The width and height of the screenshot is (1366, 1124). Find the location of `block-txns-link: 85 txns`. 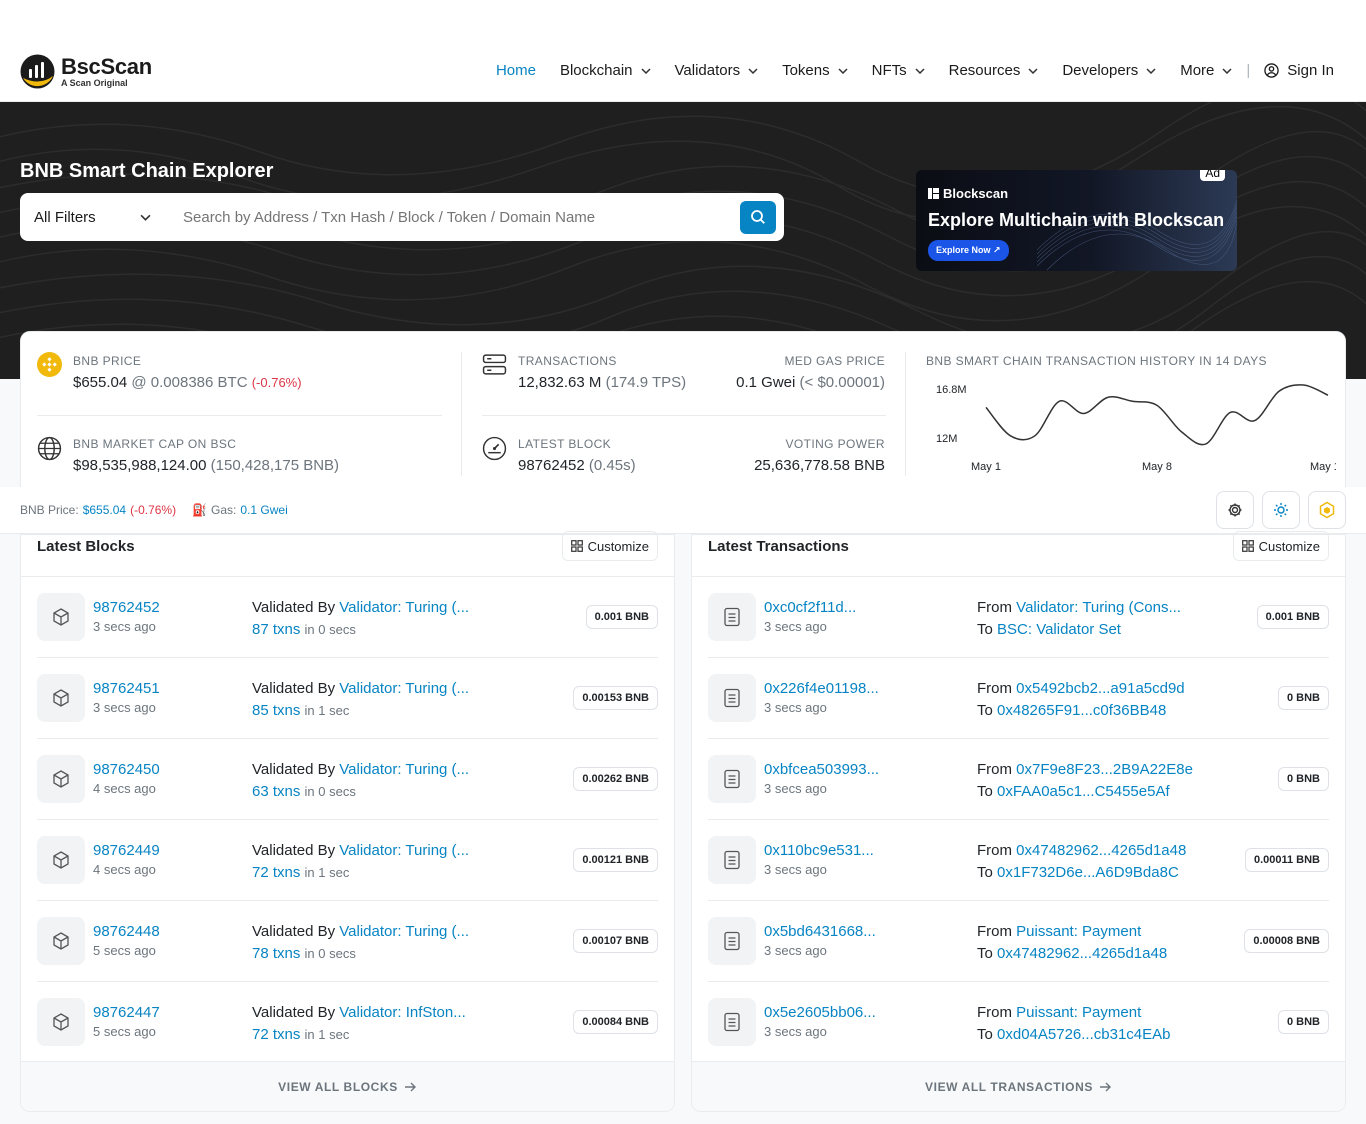

block-txns-link: 85 txns is located at coordinates (276, 710).